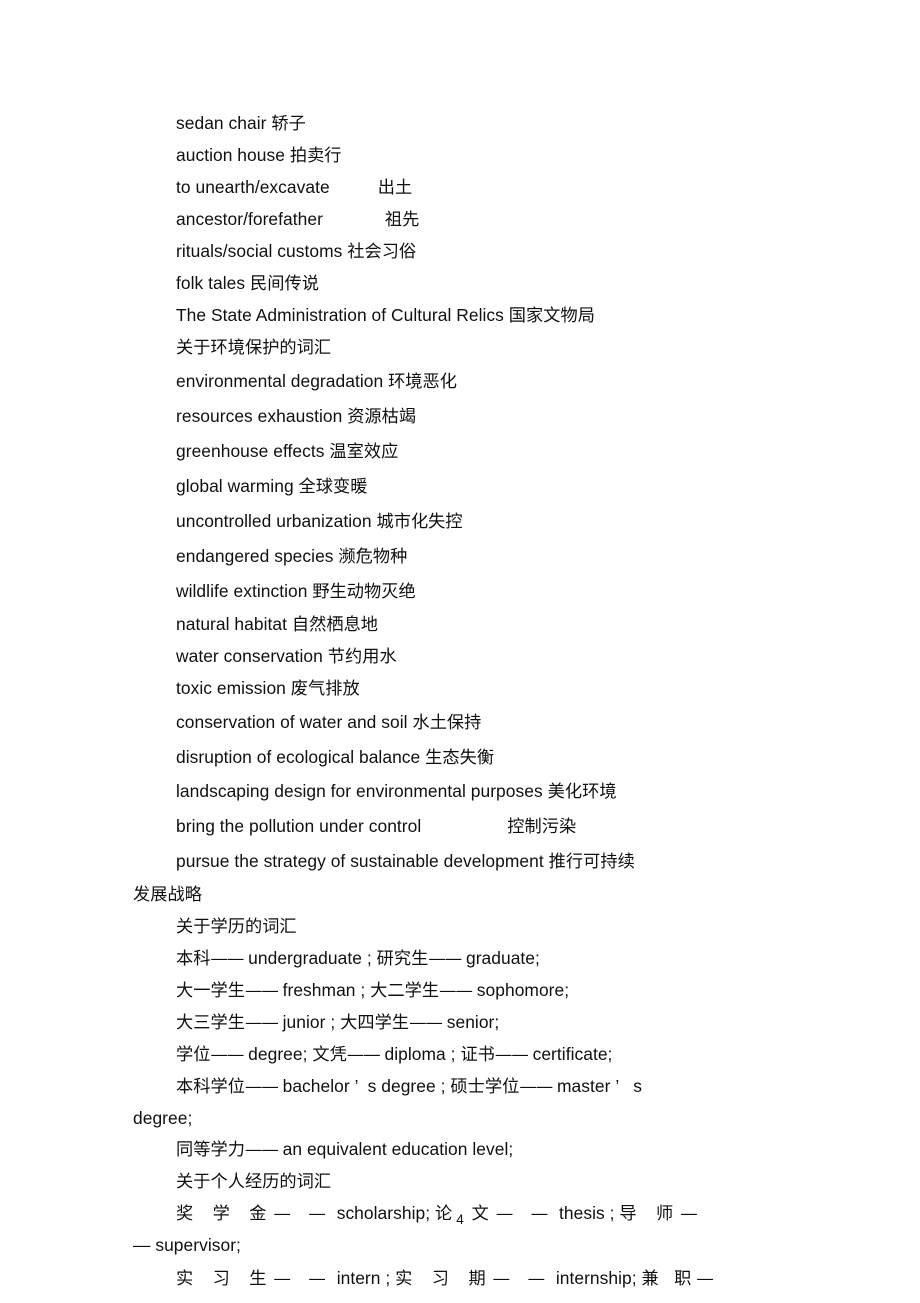 Image resolution: width=920 pixels, height=1303 pixels. What do you see at coordinates (233, 155) in the screenshot?
I see `vocab-en: auction house` at bounding box center [233, 155].